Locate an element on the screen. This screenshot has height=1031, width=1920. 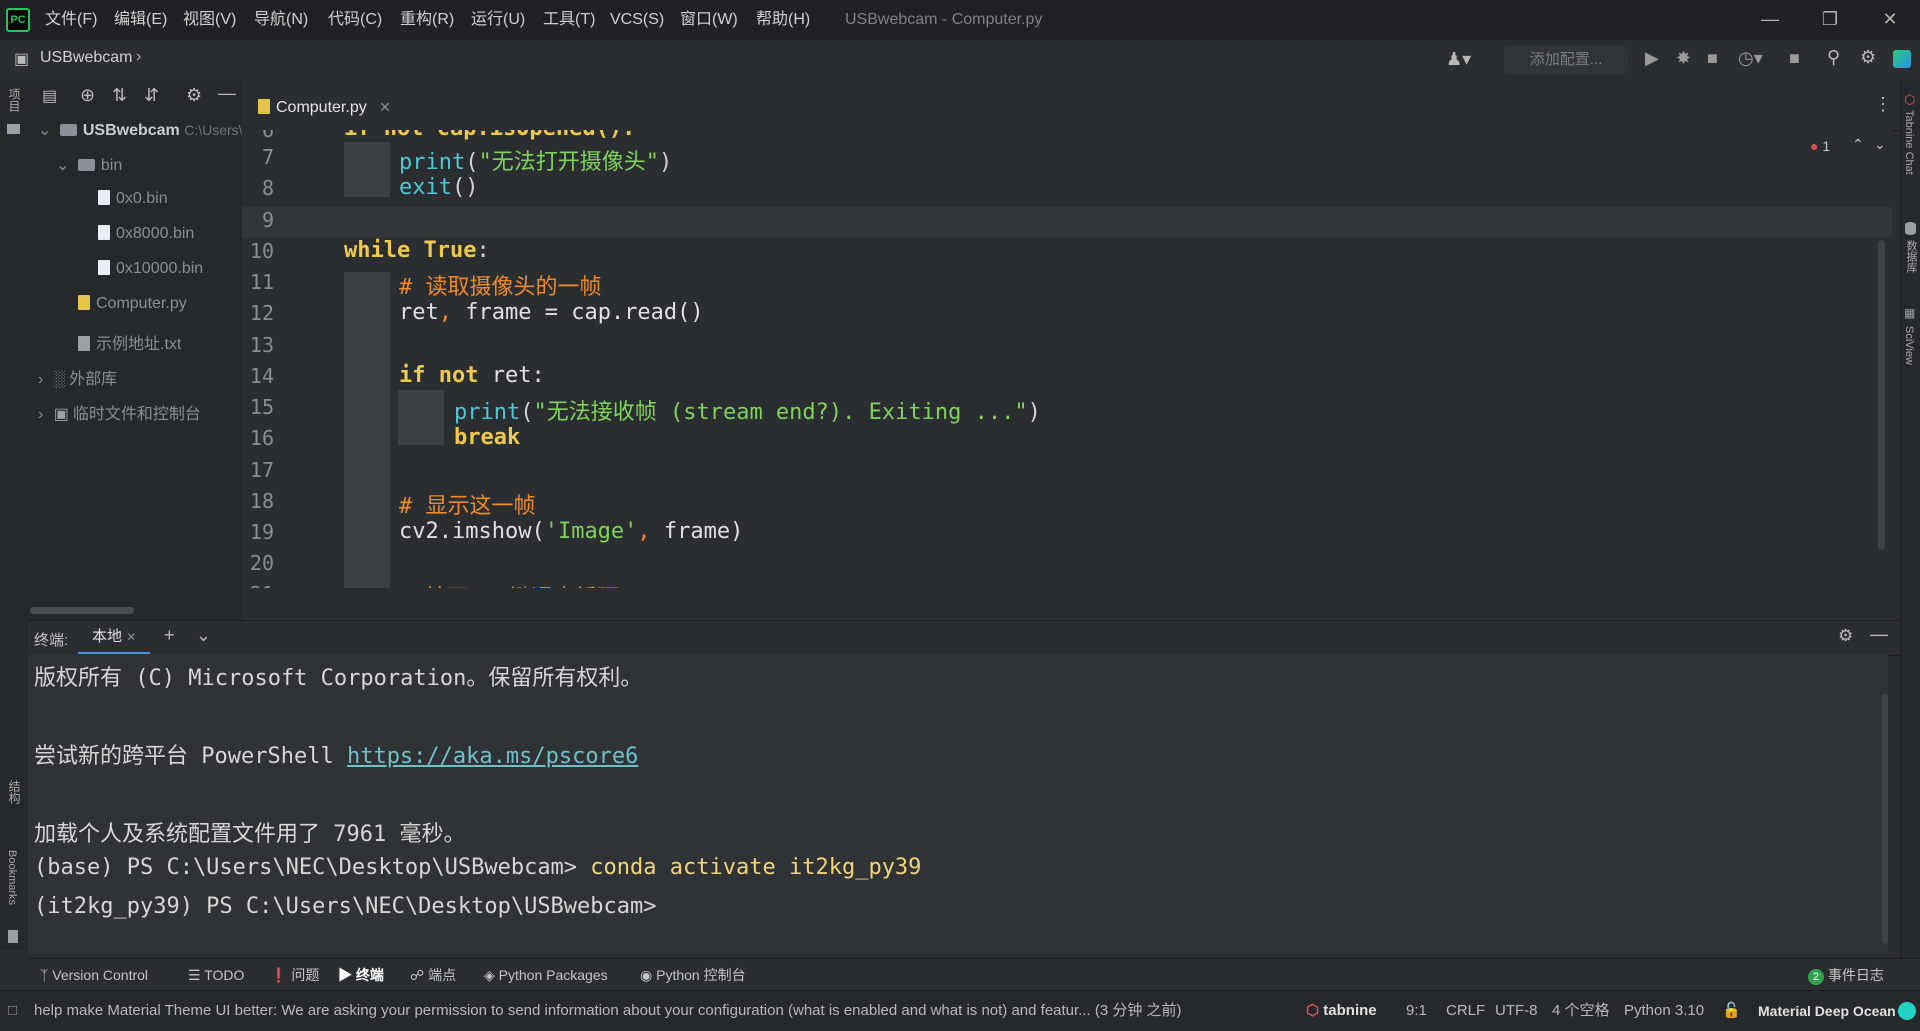
search-icon: ⚲ is located at coordinates (1833, 57).